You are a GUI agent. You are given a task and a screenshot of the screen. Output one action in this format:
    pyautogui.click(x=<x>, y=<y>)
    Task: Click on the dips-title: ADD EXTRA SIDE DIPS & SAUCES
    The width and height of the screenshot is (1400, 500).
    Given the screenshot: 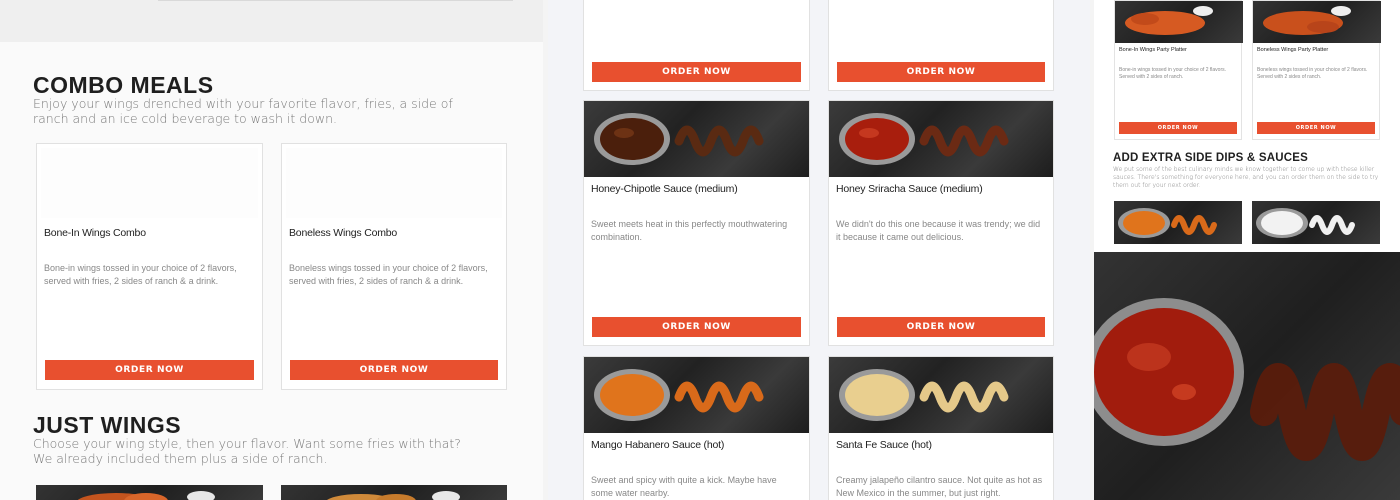 What is the action you would take?
    pyautogui.click(x=1210, y=158)
    